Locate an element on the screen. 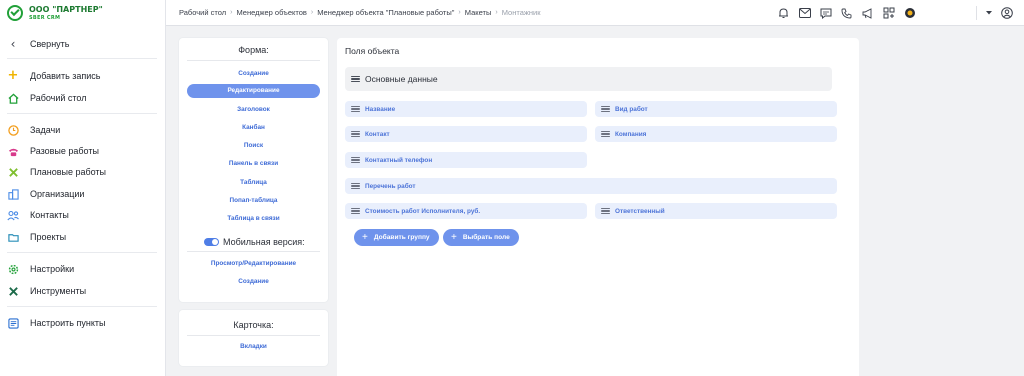  top-actions is located at coordinates (842, 13).